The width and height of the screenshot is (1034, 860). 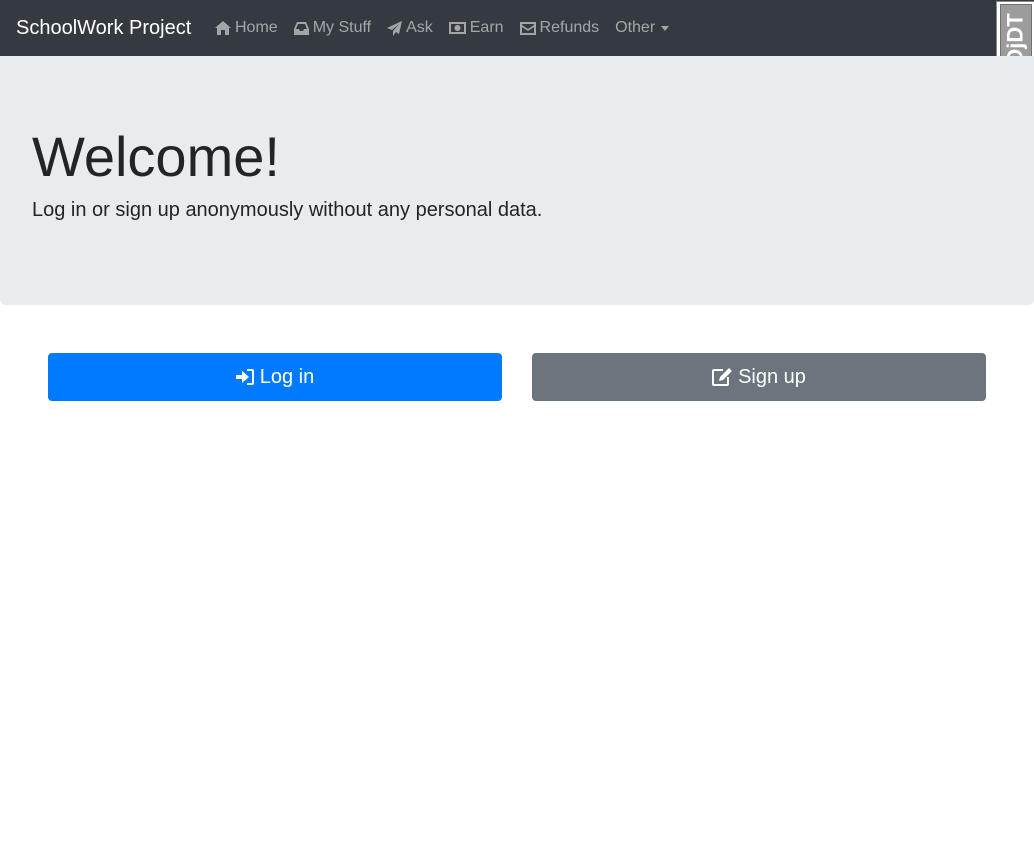 I want to click on nav-other-label: Other, so click(x=635, y=27).